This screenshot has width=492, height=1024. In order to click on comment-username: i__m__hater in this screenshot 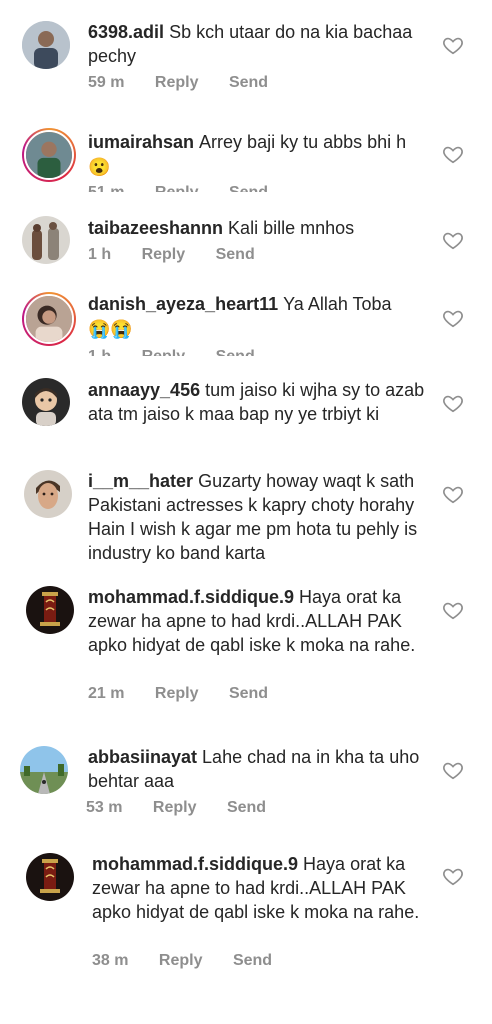, I will do `click(140, 481)`.